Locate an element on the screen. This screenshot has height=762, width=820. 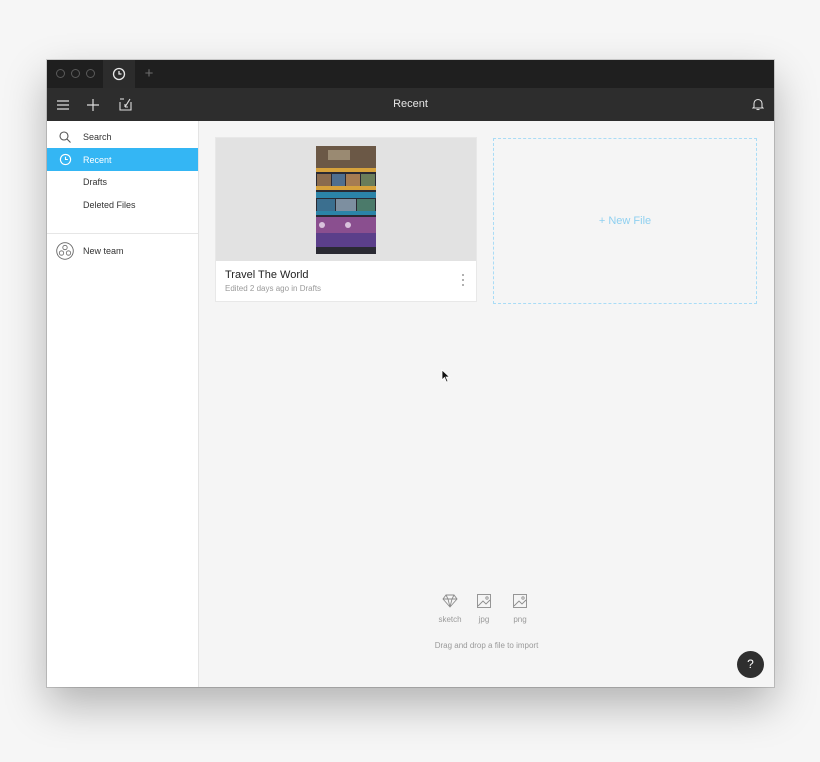
sidebar-item-recent: Recent is located at coordinates (122, 159).